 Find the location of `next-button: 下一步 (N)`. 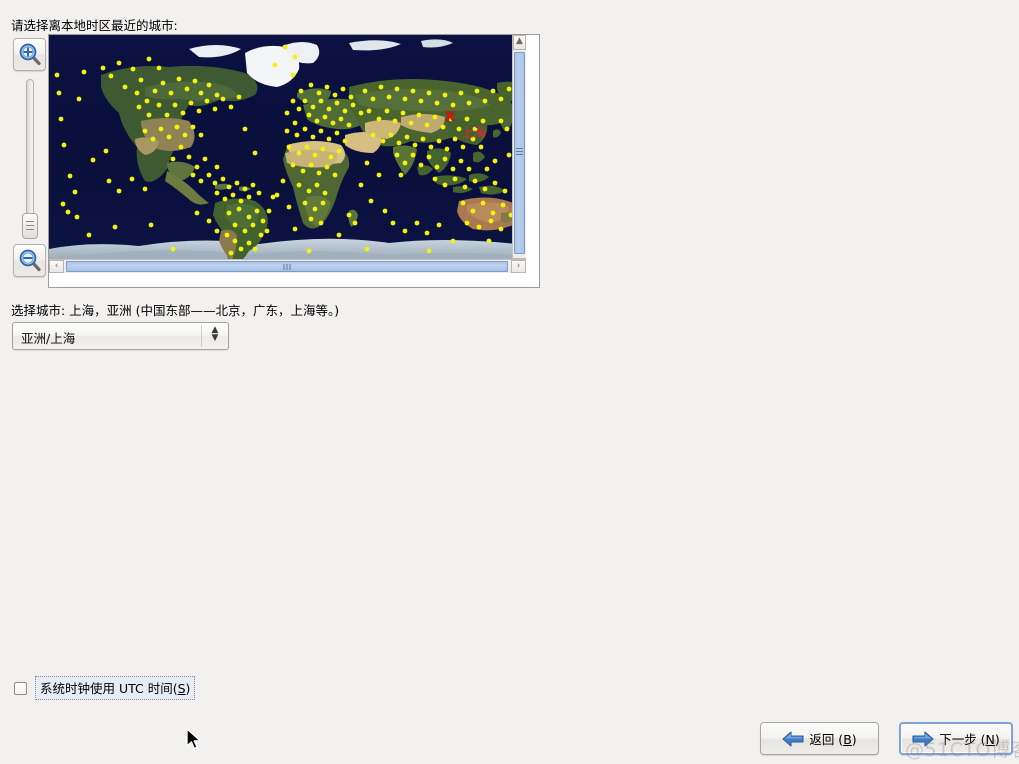

next-button: 下一步 (N) is located at coordinates (956, 738).